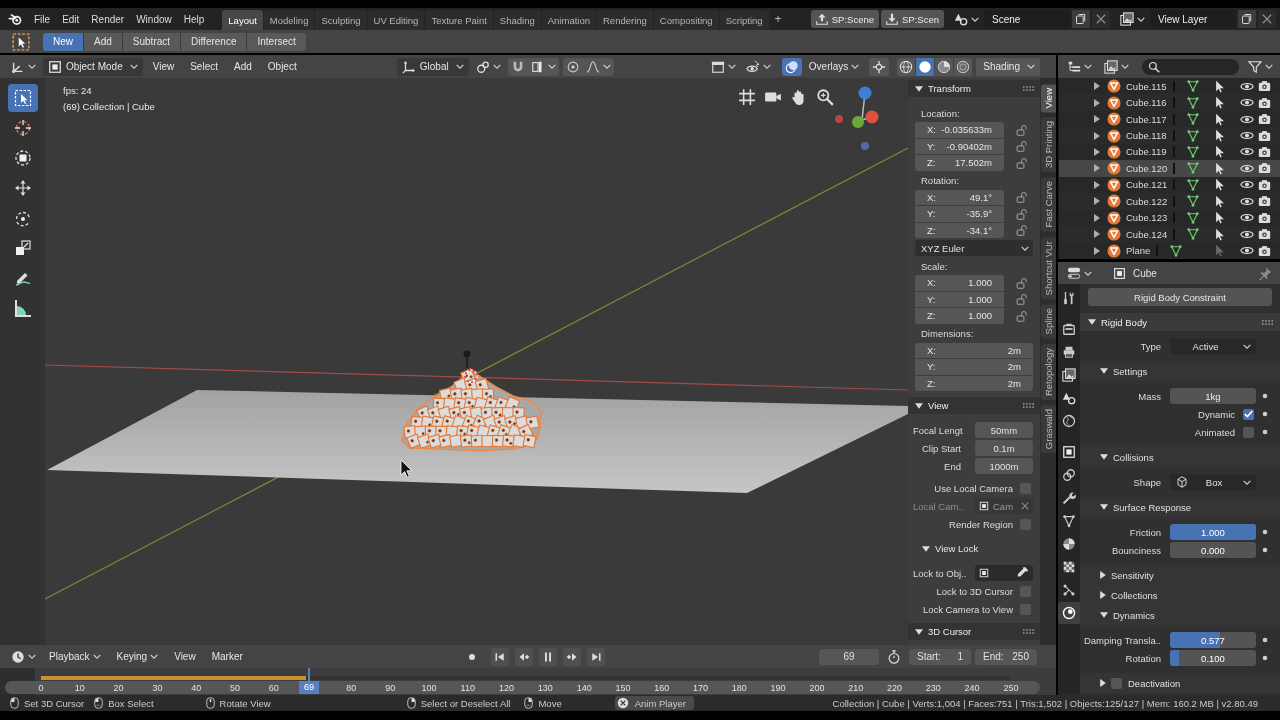 Image resolution: width=1280 pixels, height=720 pixels. What do you see at coordinates (63, 41) in the screenshot?
I see `selection-mode-button: New` at bounding box center [63, 41].